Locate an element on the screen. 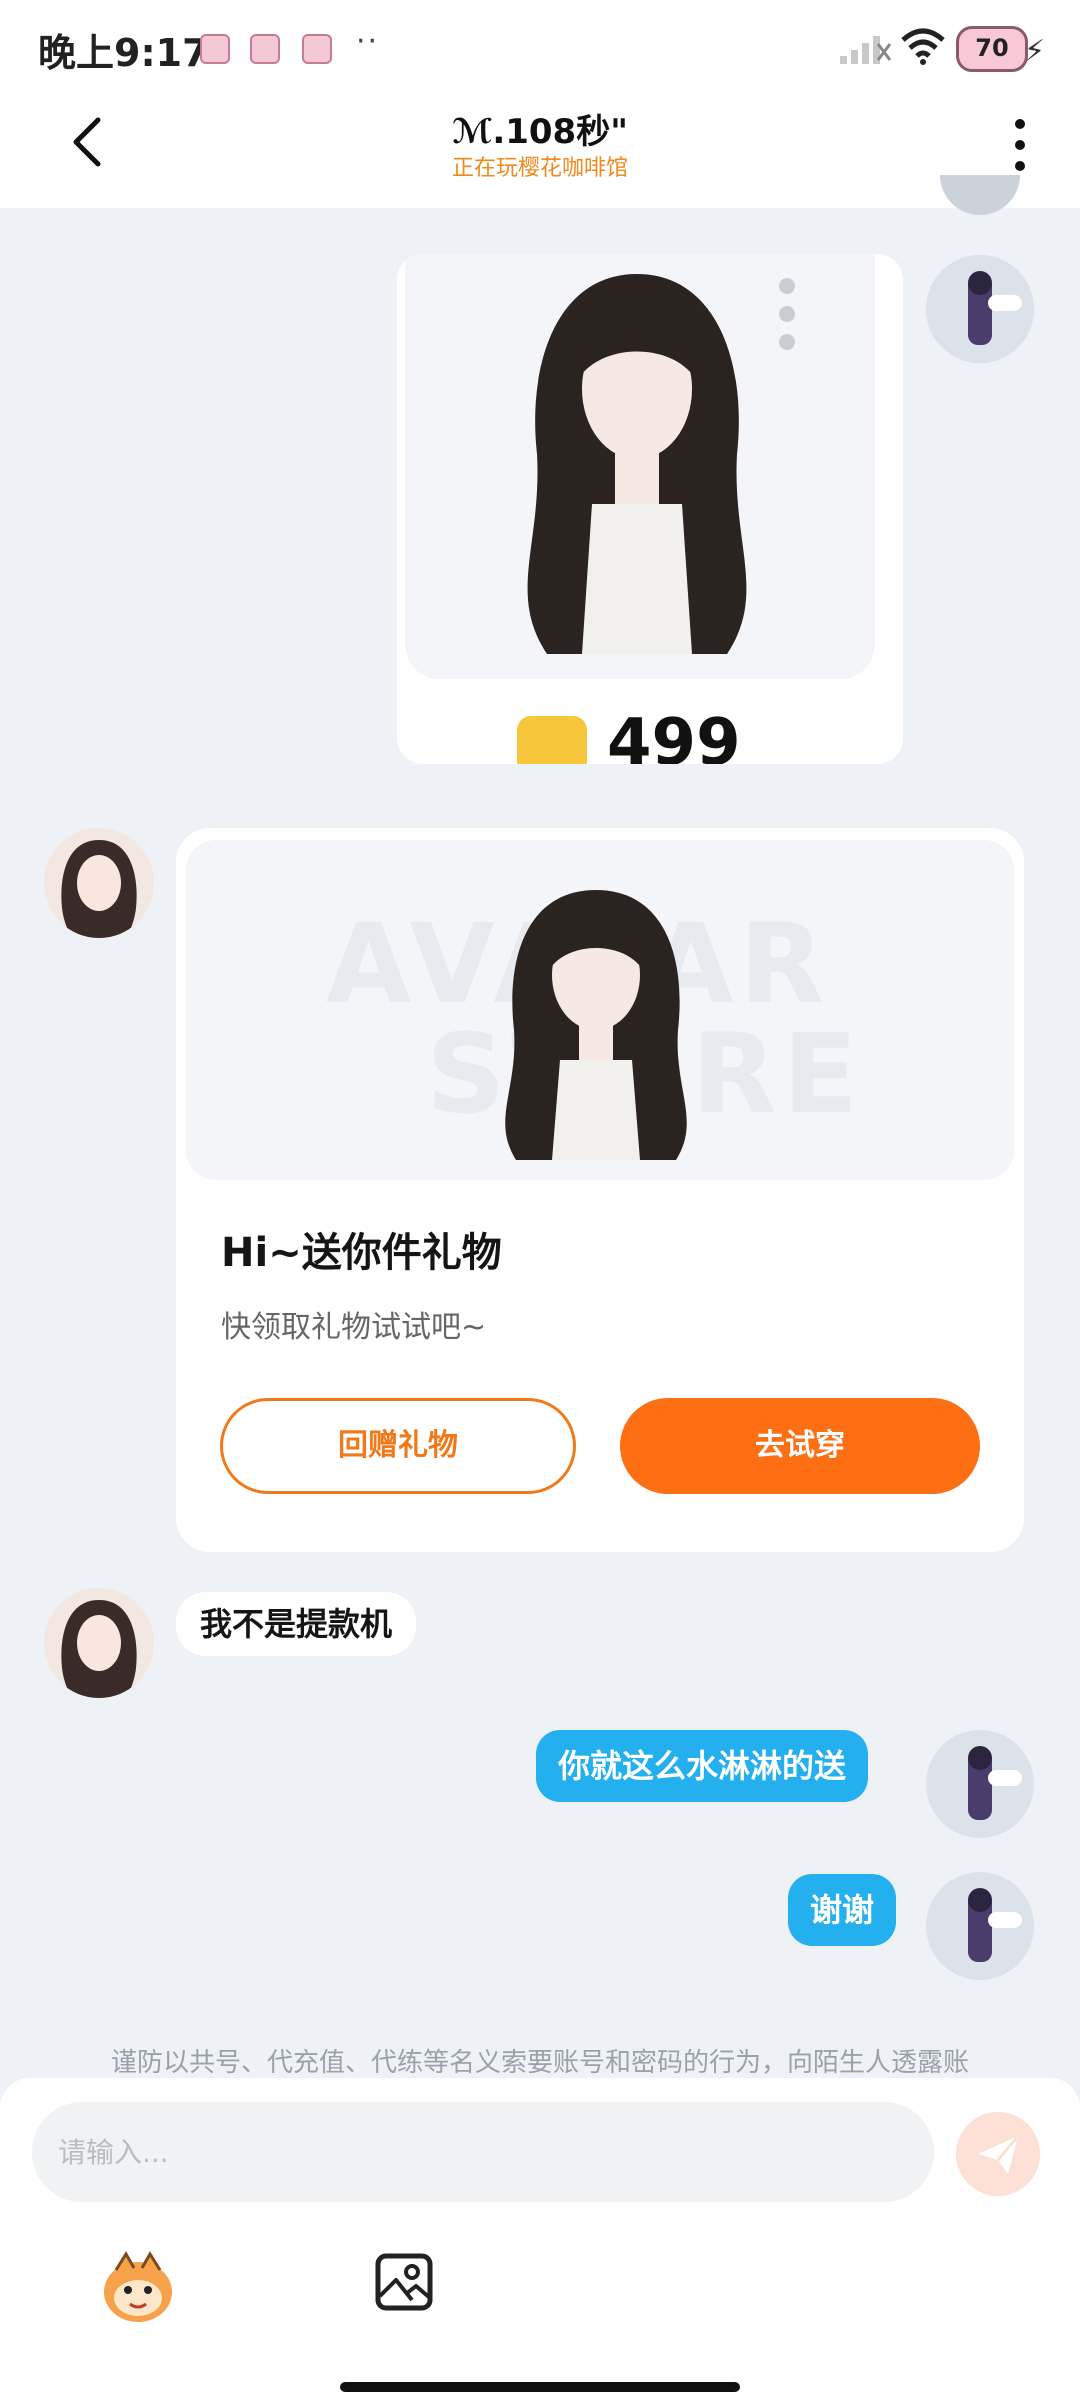 Image resolution: width=1080 pixels, height=2408 pixels. more-icon is located at coordinates (1020, 145).